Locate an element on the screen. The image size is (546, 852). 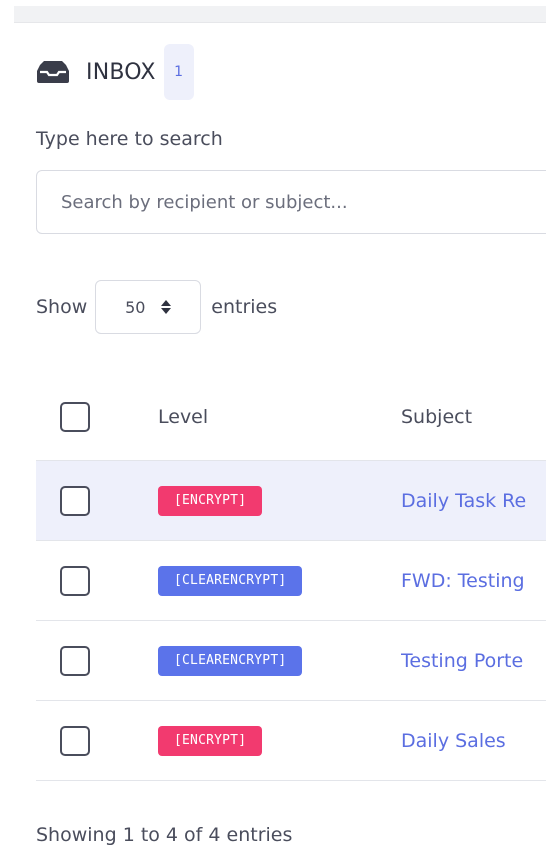
table-header: Level Subject is located at coordinates (291, 417).